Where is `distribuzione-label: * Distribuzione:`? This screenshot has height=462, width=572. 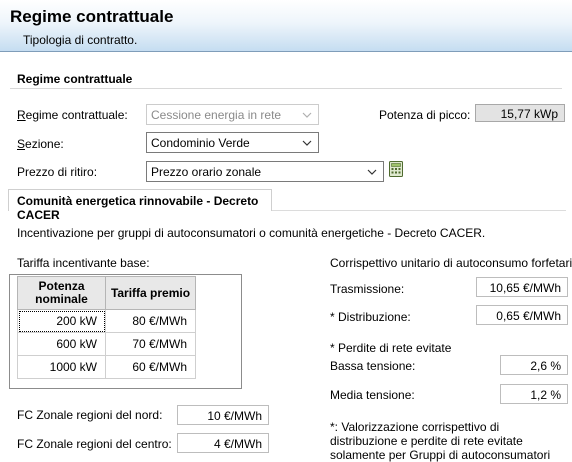
distribuzione-label: * Distribuzione: is located at coordinates (370, 317).